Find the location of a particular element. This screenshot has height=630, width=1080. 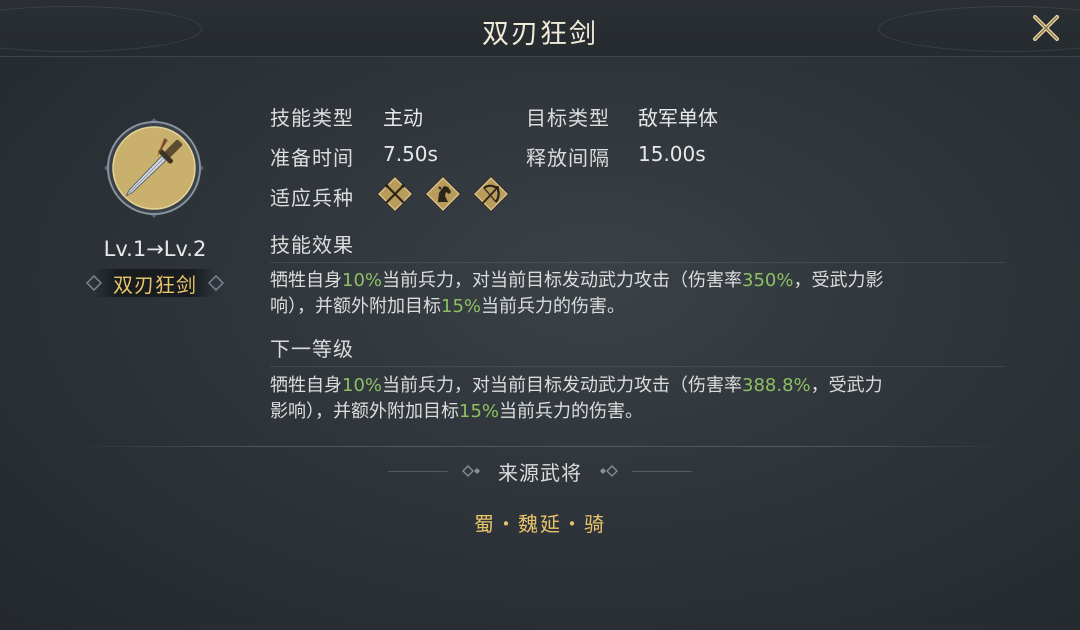

ornament-right-icon is located at coordinates (609, 471).